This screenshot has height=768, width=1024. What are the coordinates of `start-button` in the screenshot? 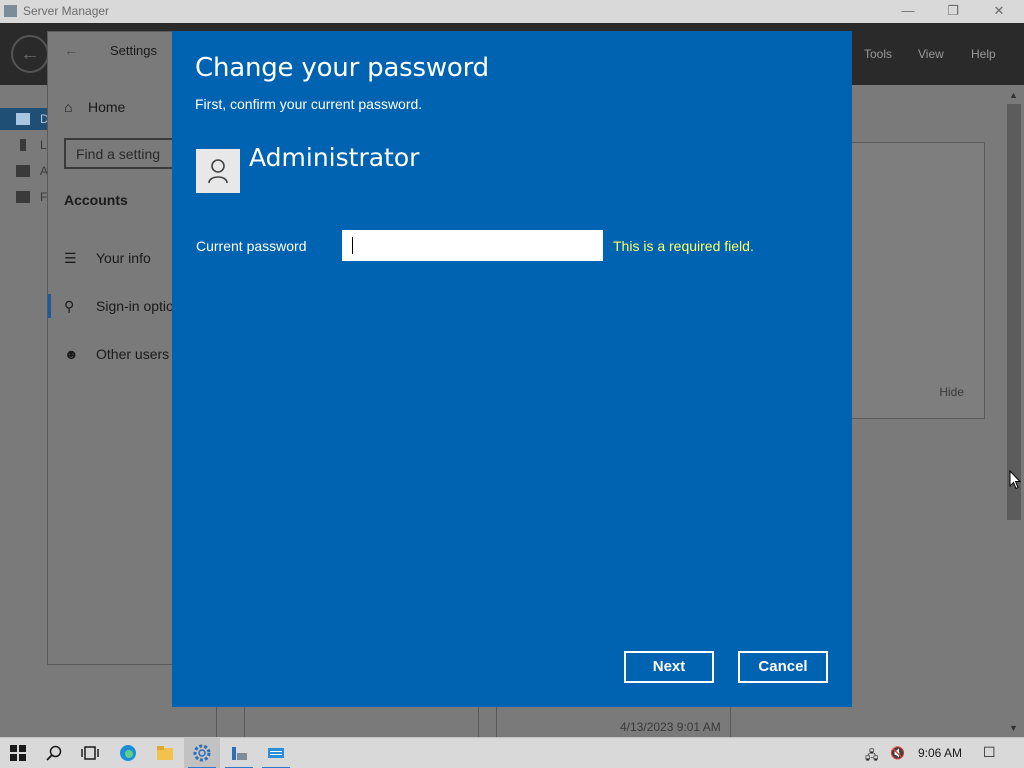 It's located at (18, 753).